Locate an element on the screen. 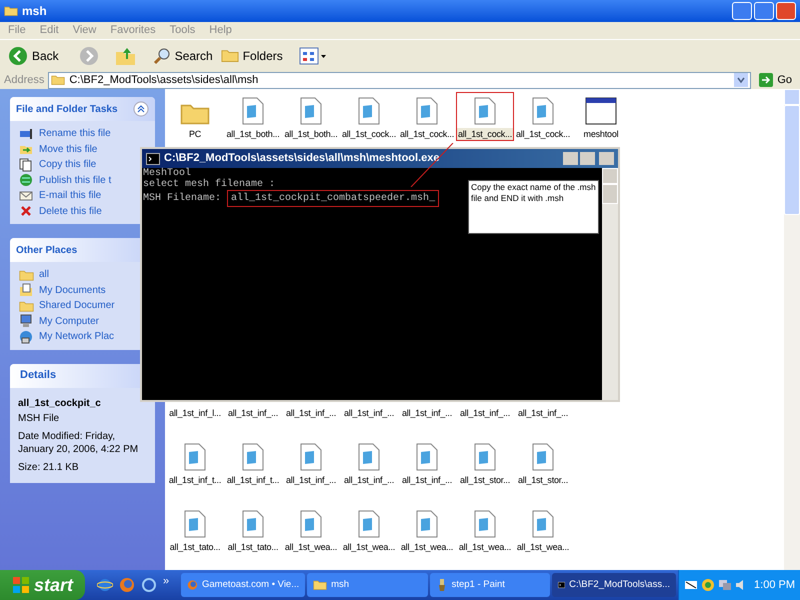  task-link: all is located at coordinates (44, 274).